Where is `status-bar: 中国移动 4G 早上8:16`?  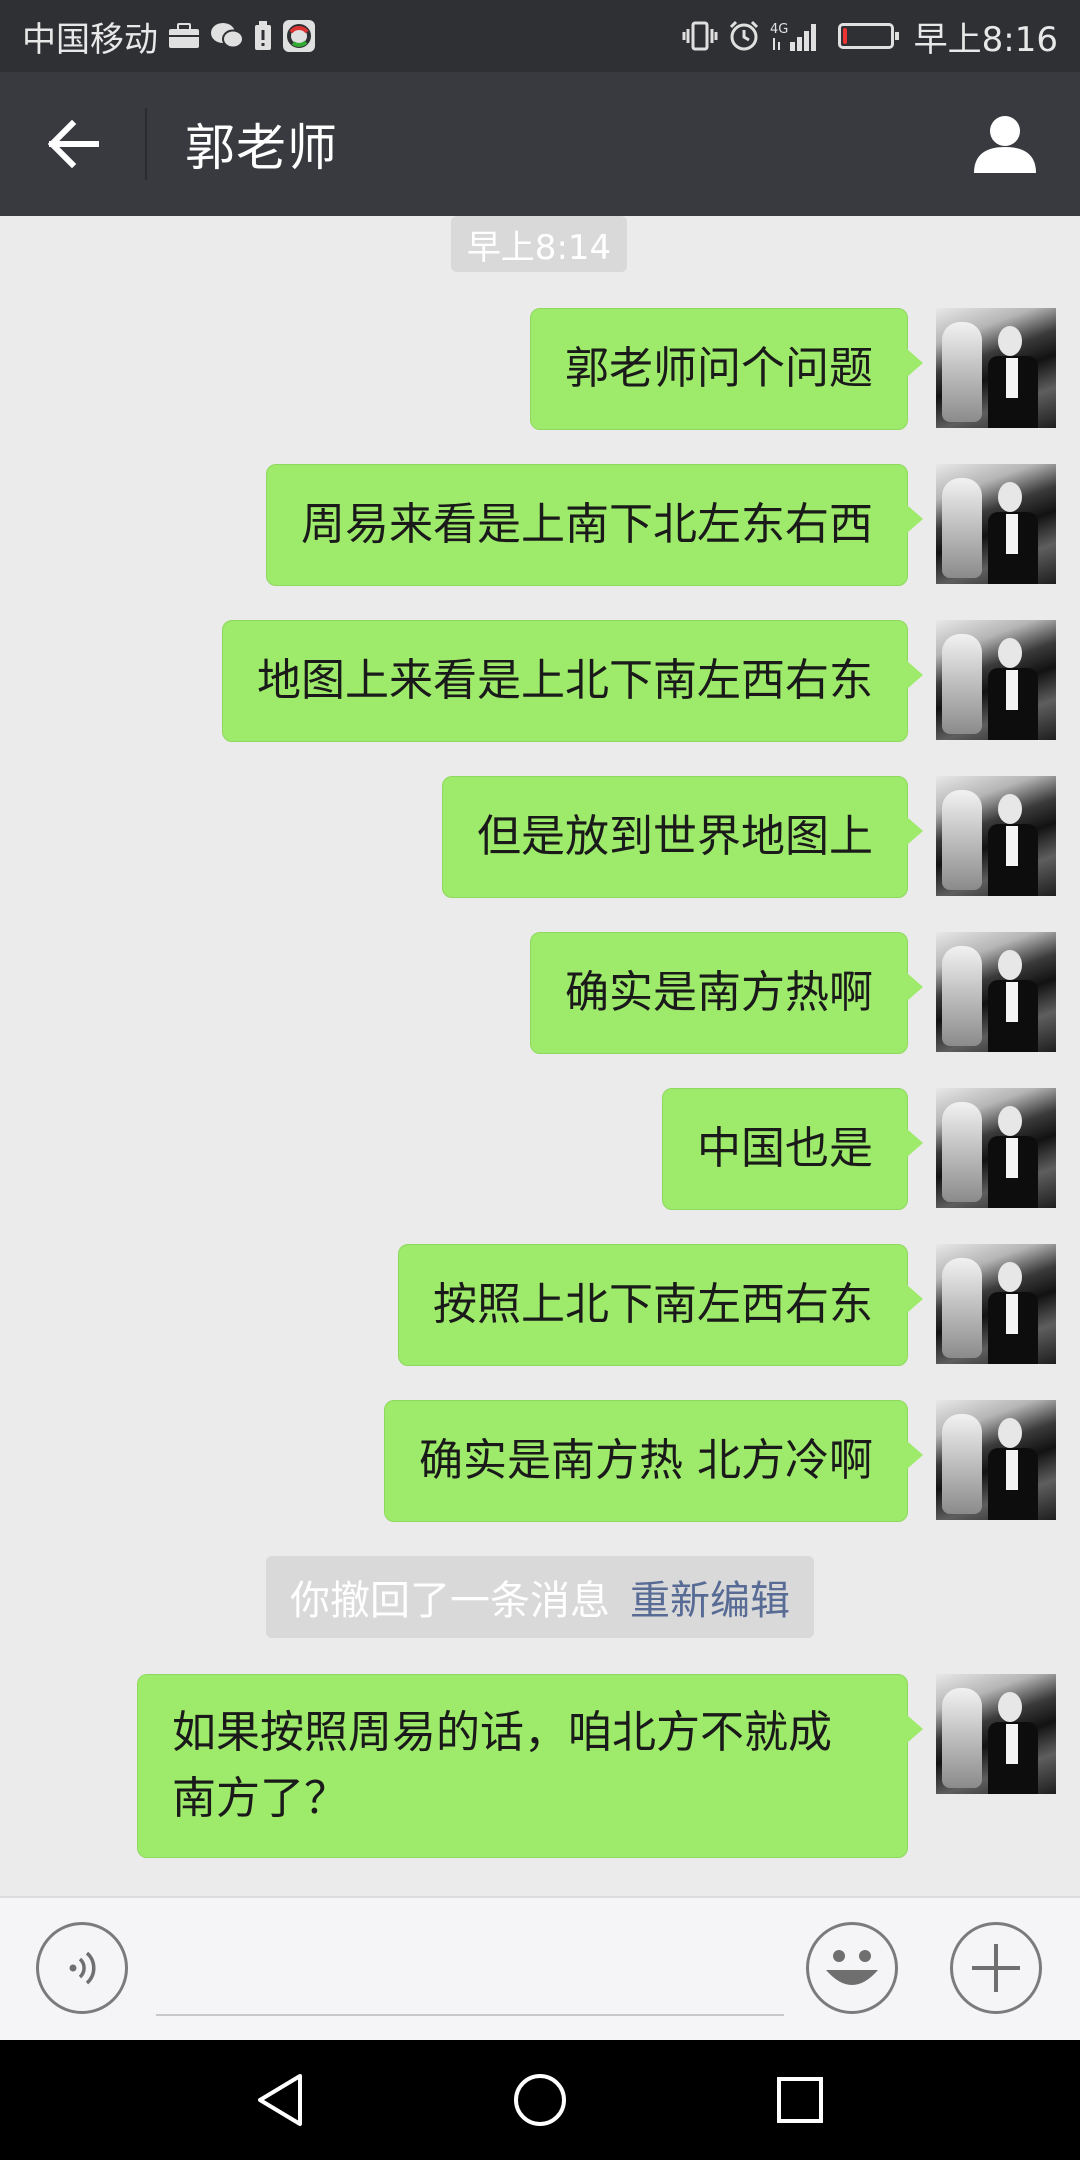 status-bar: 中国移动 4G 早上8:16 is located at coordinates (540, 36).